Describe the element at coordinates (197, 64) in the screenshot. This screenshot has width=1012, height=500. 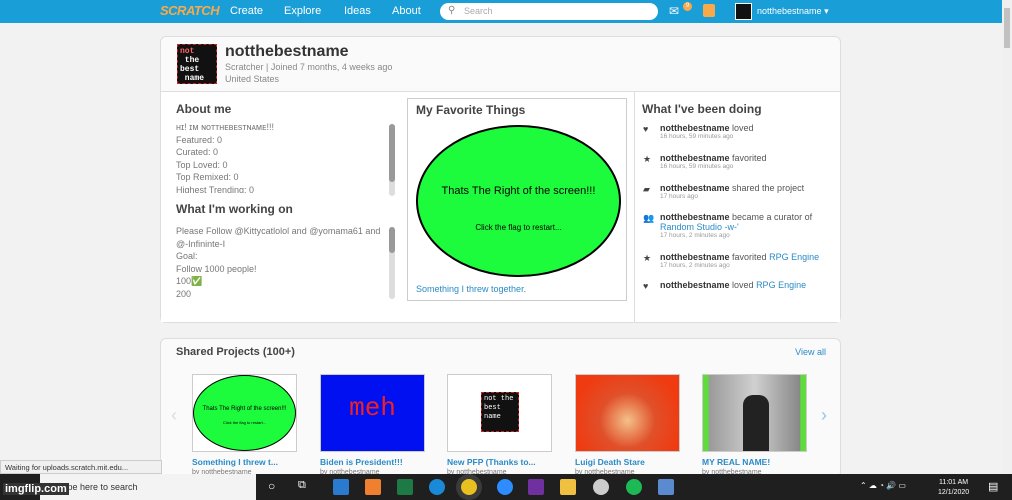
I see `profile-avatar: not the best name` at that location.